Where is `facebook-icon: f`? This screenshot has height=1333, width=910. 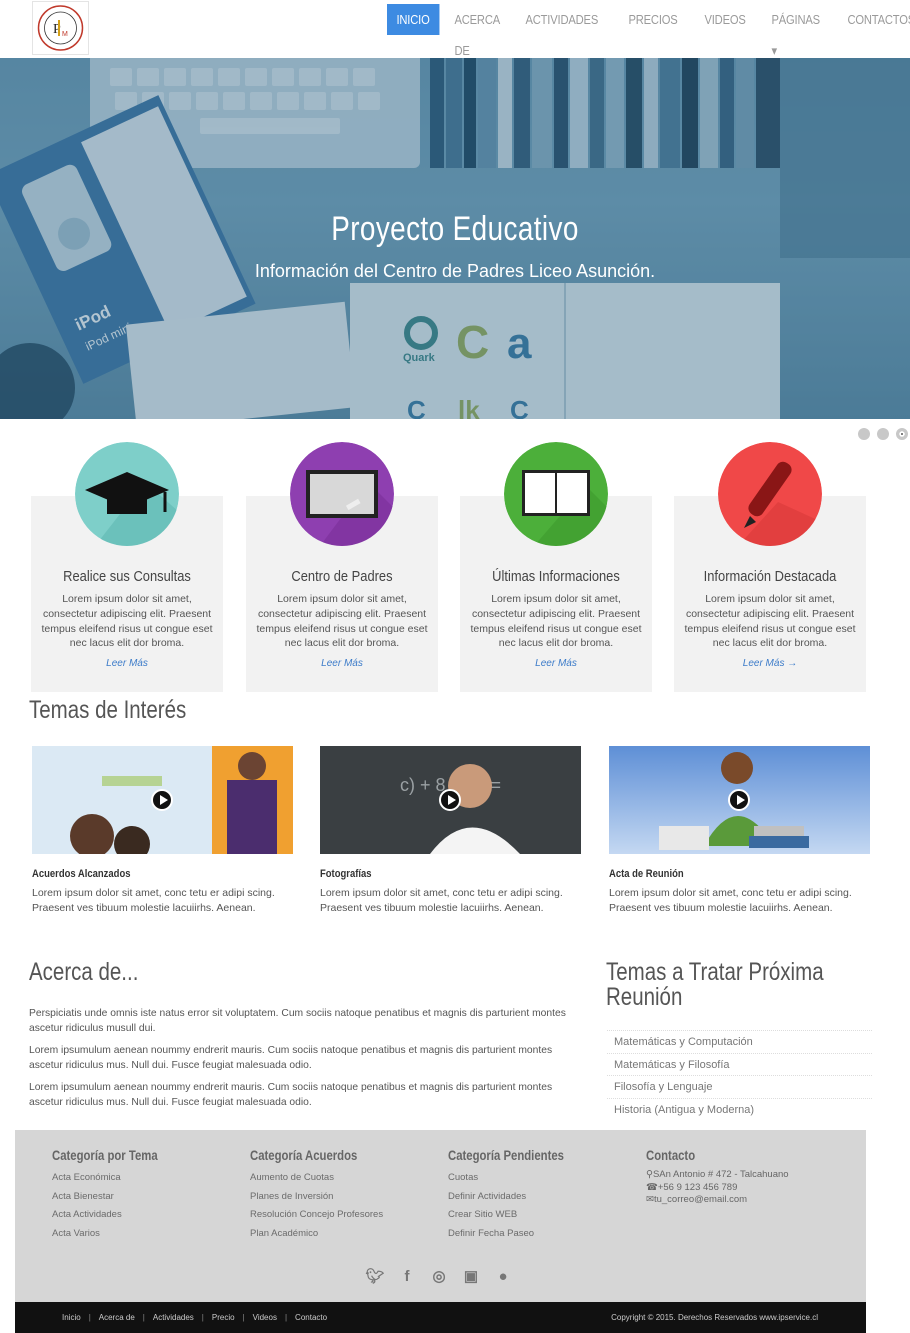 facebook-icon: f is located at coordinates (407, 1277).